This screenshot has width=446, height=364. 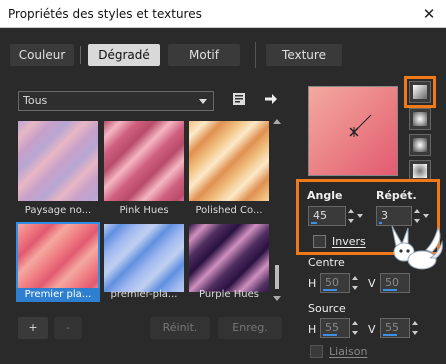 What do you see at coordinates (255, 55) in the screenshot?
I see `tab-group-divider` at bounding box center [255, 55].